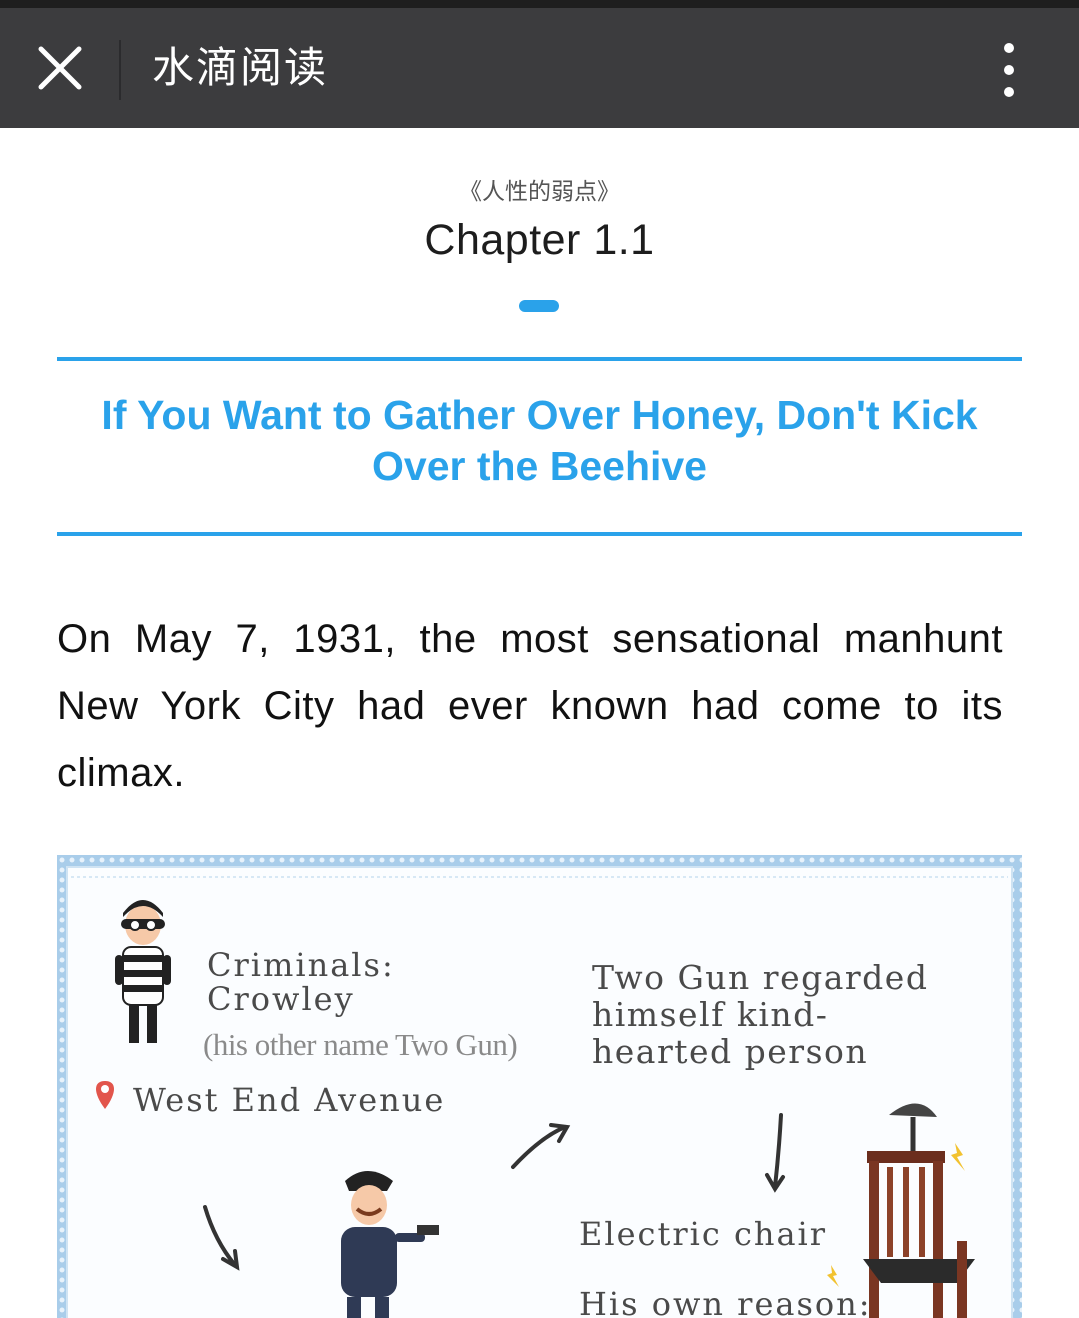  What do you see at coordinates (360, 1044) in the screenshot?
I see `criminal-alias: (his other name Two Gun)` at bounding box center [360, 1044].